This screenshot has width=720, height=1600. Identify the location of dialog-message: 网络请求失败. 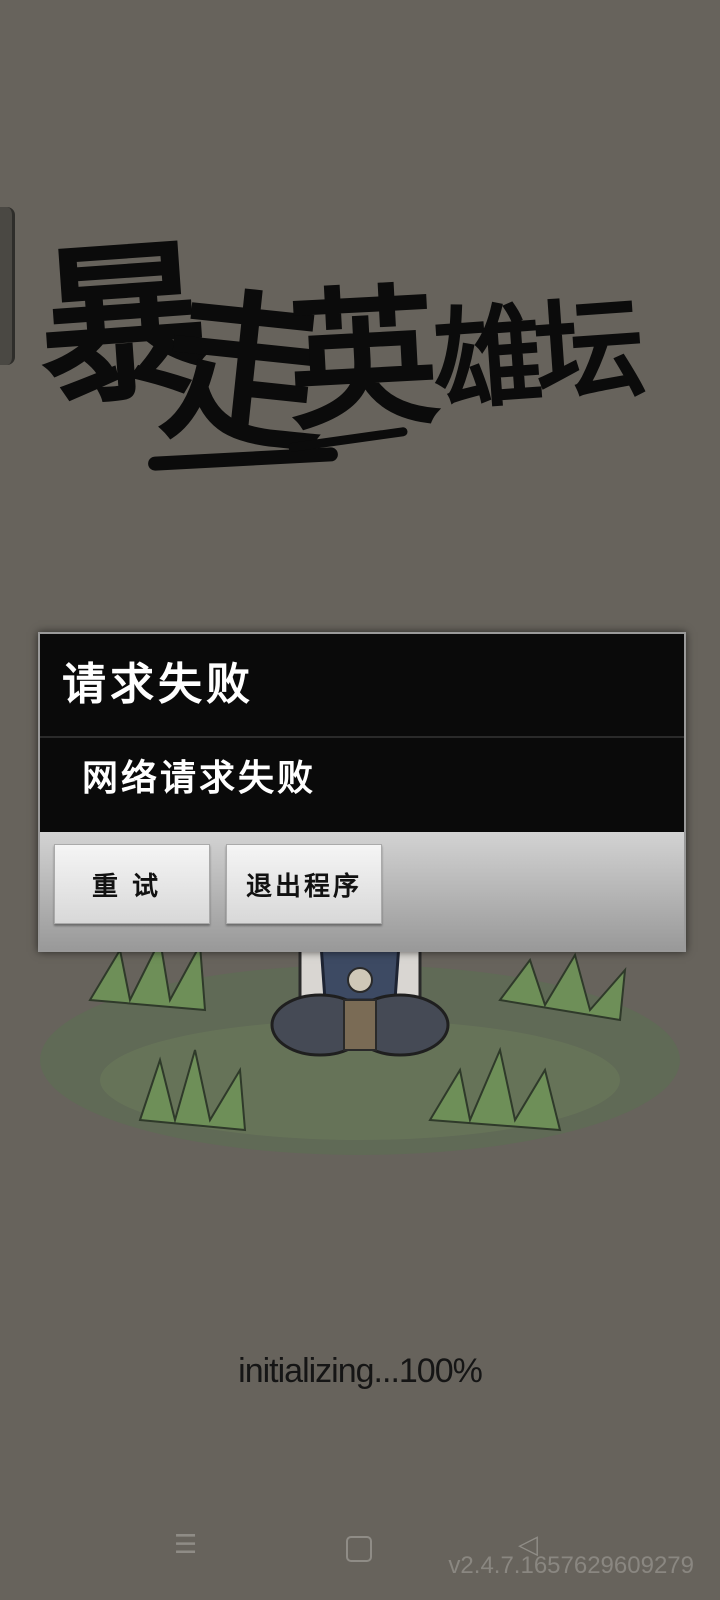
(199, 778).